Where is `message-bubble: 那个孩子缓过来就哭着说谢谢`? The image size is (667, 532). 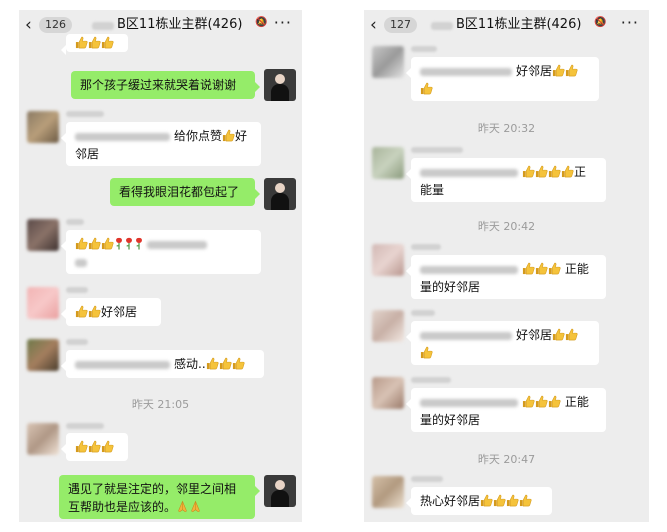 message-bubble: 那个孩子缓过来就哭着说谢谢 is located at coordinates (165, 85).